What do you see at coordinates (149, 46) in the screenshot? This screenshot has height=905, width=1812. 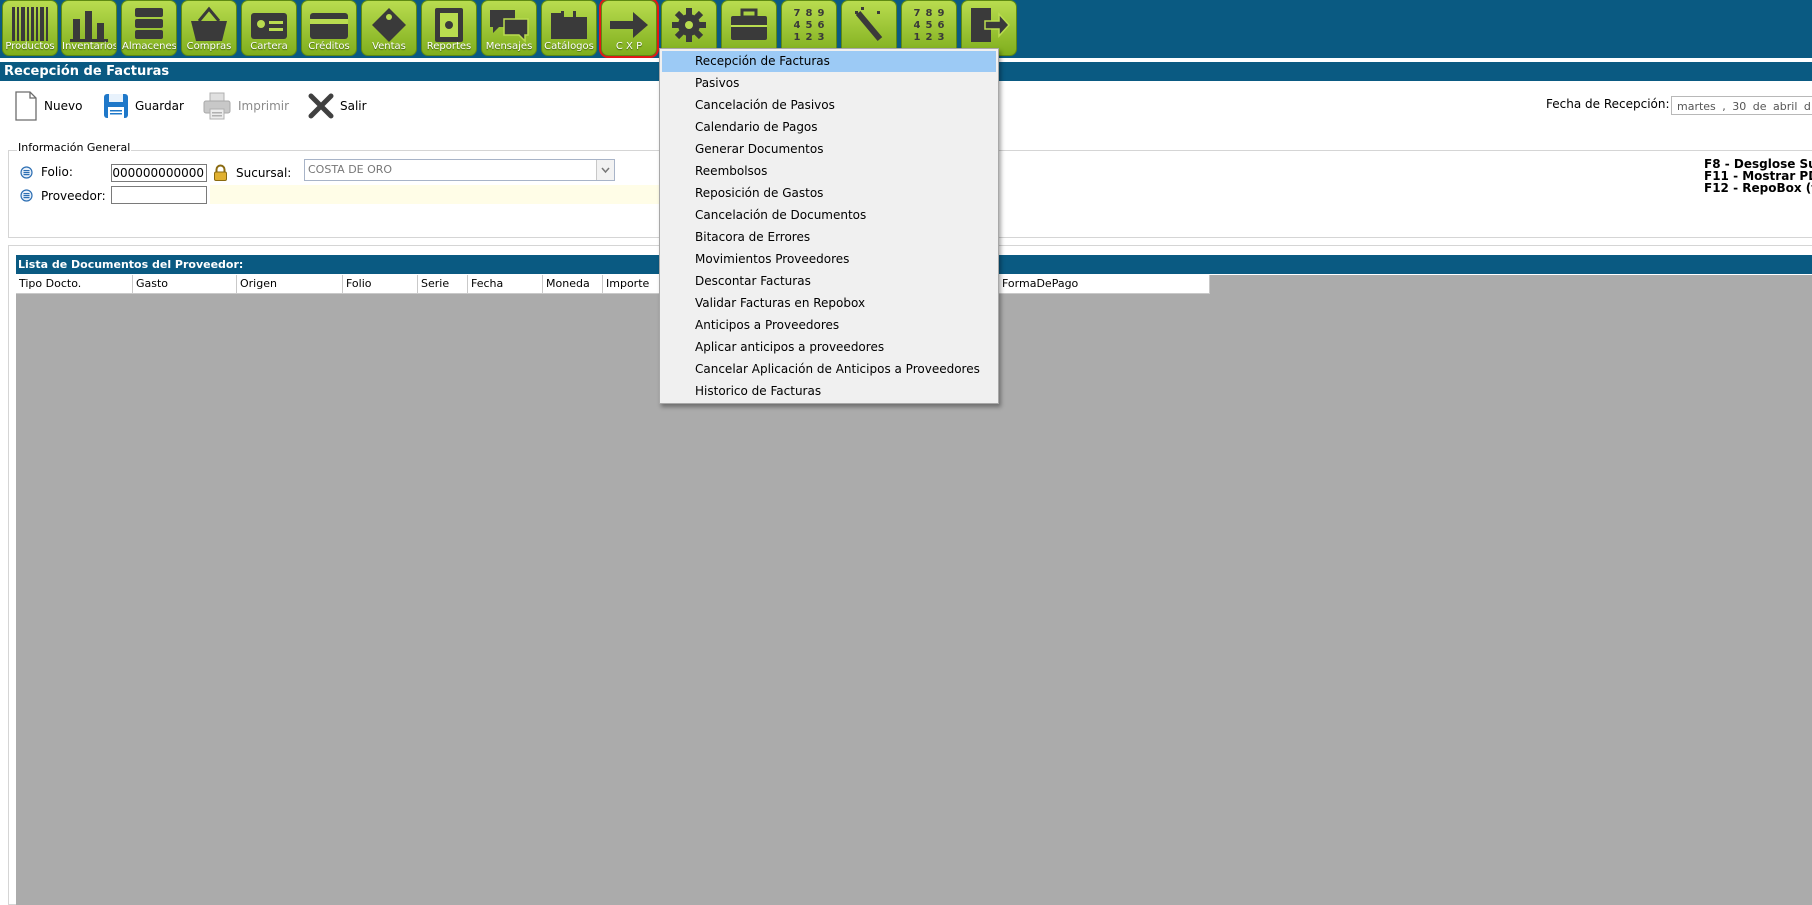 I see `toolbar-button-label: Almacenes` at bounding box center [149, 46].